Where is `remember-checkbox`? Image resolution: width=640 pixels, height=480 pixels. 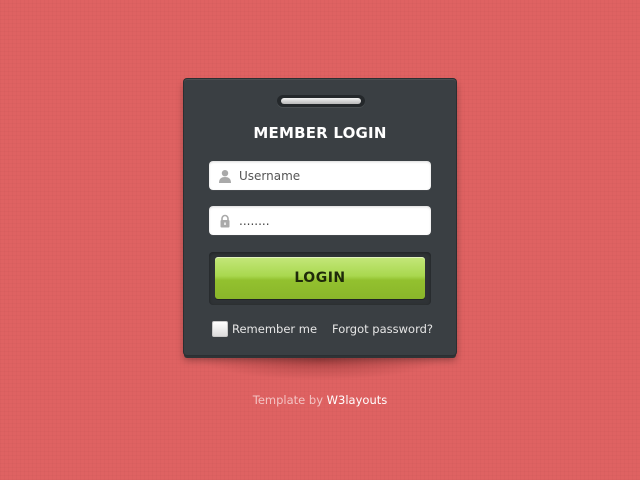 remember-checkbox is located at coordinates (220, 329).